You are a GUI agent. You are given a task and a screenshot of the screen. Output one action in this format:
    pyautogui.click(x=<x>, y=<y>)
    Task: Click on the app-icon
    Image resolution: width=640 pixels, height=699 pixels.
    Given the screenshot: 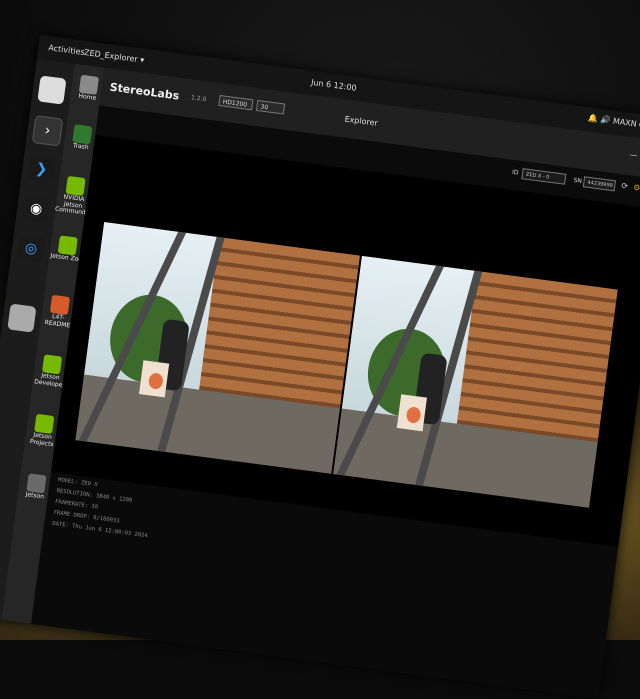 What is the action you would take?
    pyautogui.click(x=36, y=483)
    